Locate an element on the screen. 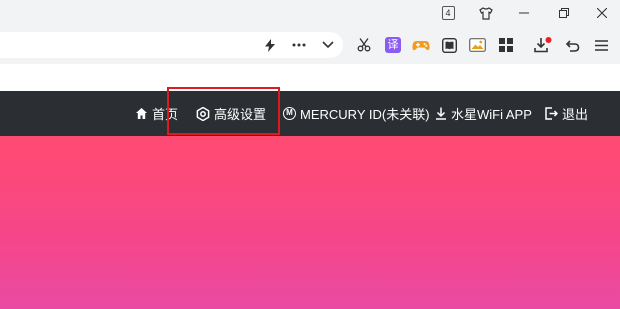 Image resolution: width=620 pixels, height=309 pixels. download-icon is located at coordinates (543, 45).